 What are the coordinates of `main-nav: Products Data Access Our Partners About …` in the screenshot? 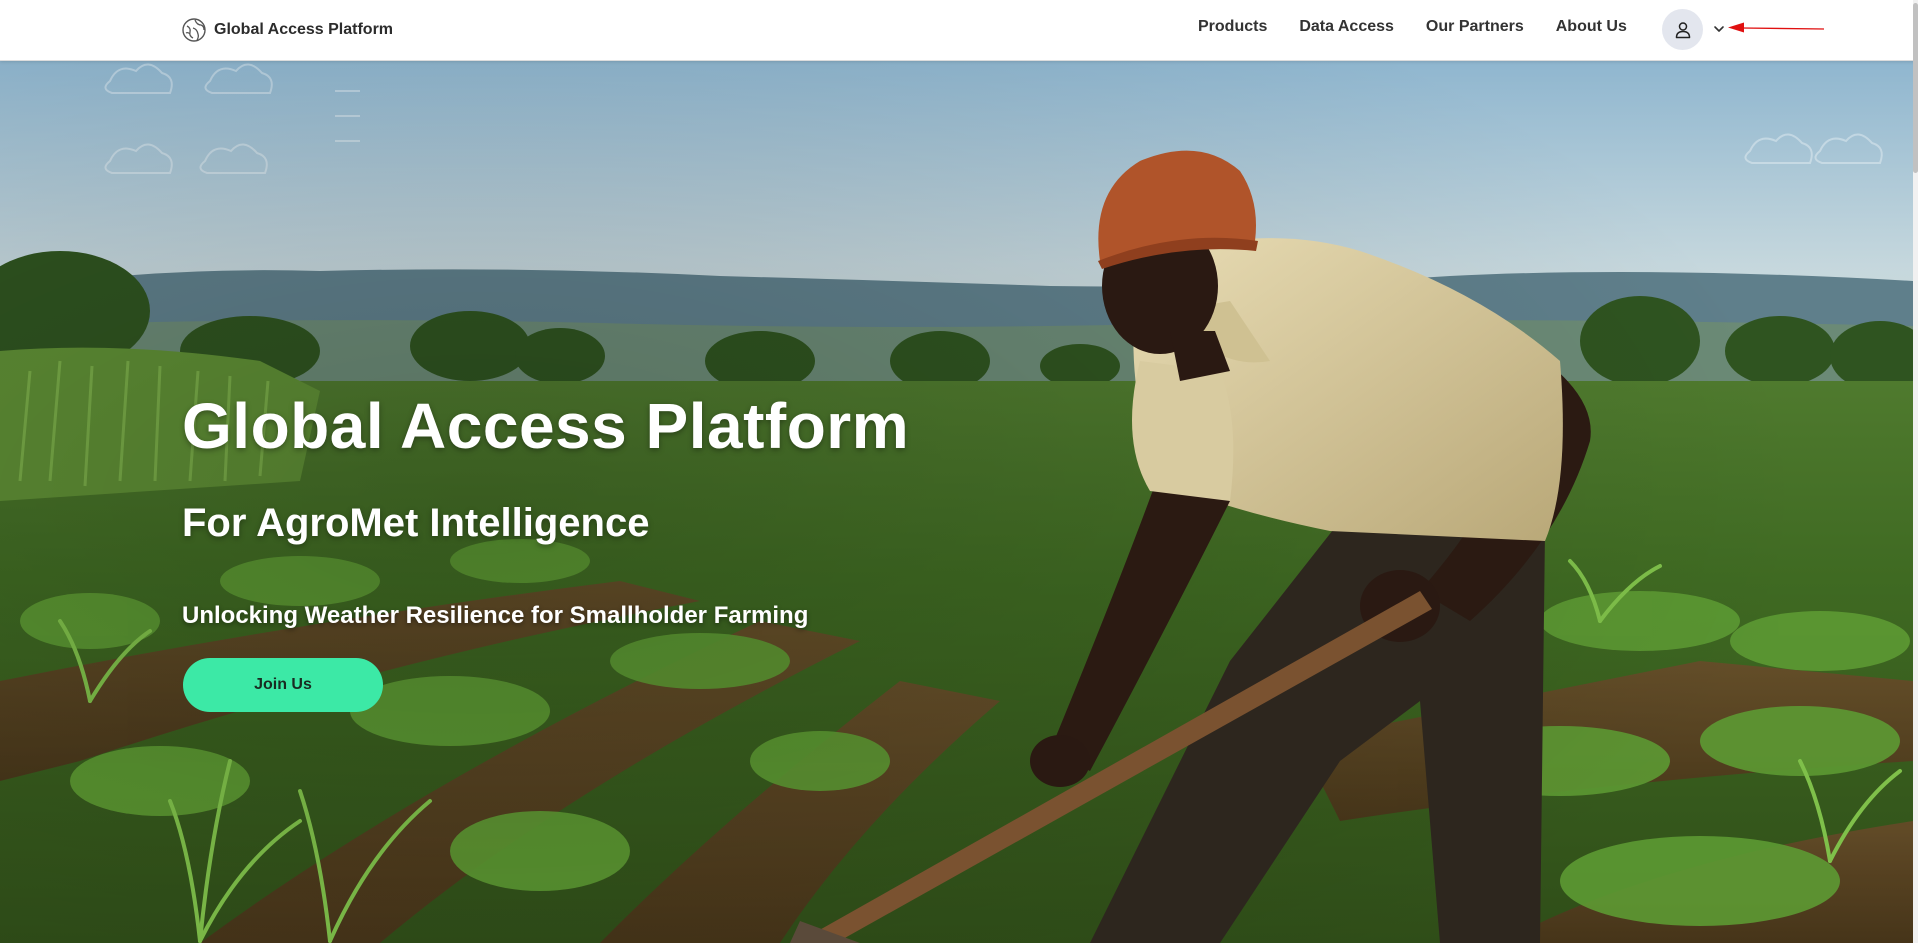 It's located at (1412, 27).